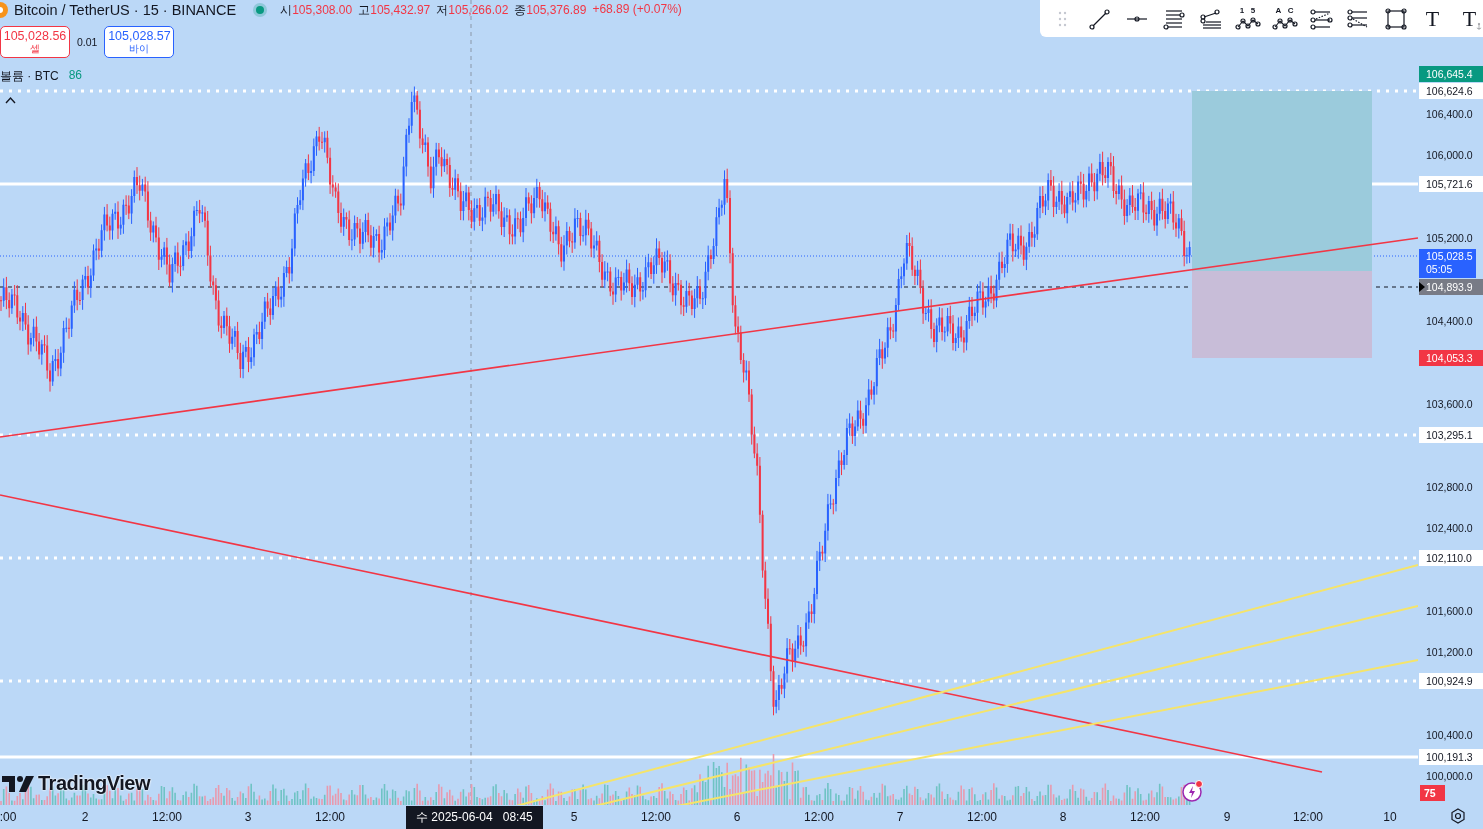 The image size is (1483, 829). Describe the element at coordinates (364, 9) in the screenshot. I see `ohlc-label: 고` at that location.